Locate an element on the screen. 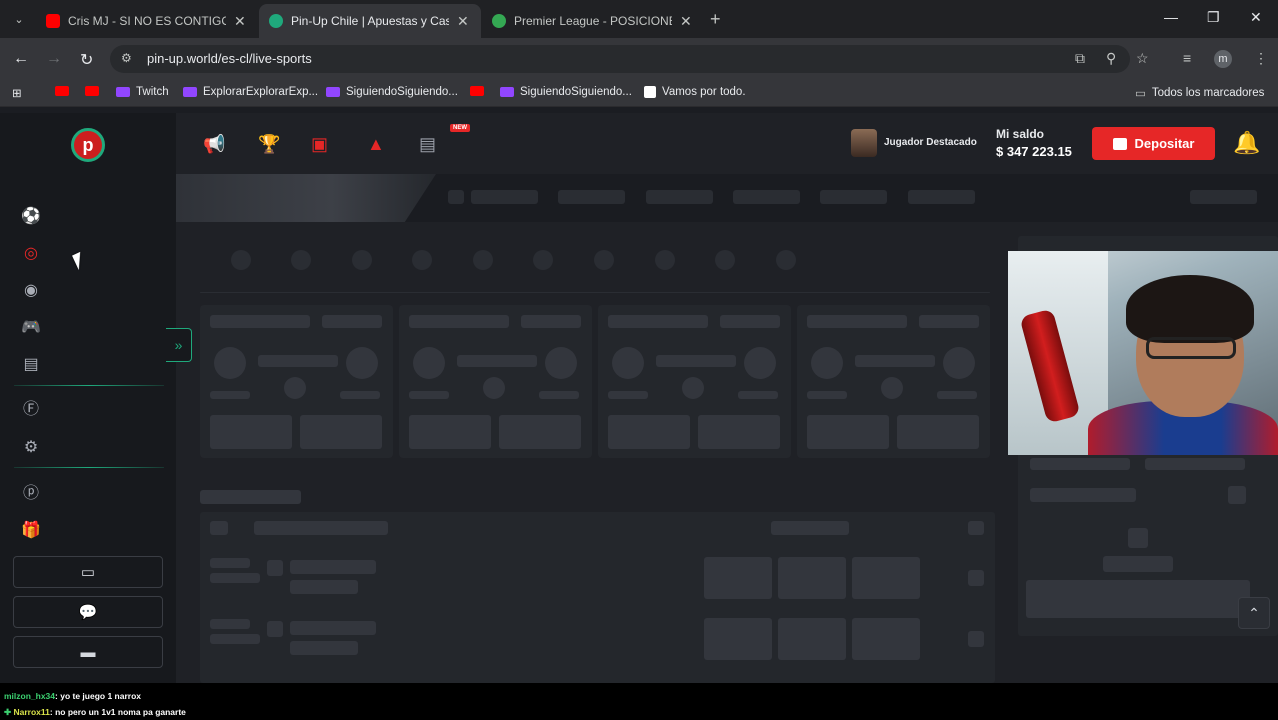  featured-player-avatar is located at coordinates (864, 143).